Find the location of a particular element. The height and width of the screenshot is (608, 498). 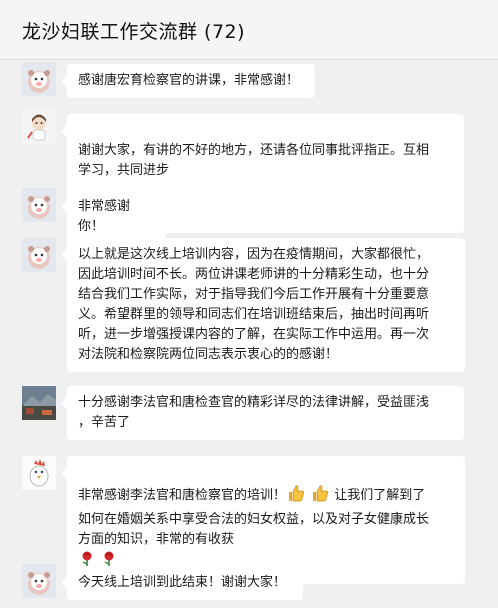

photo-avatar-icon is located at coordinates (39, 403).